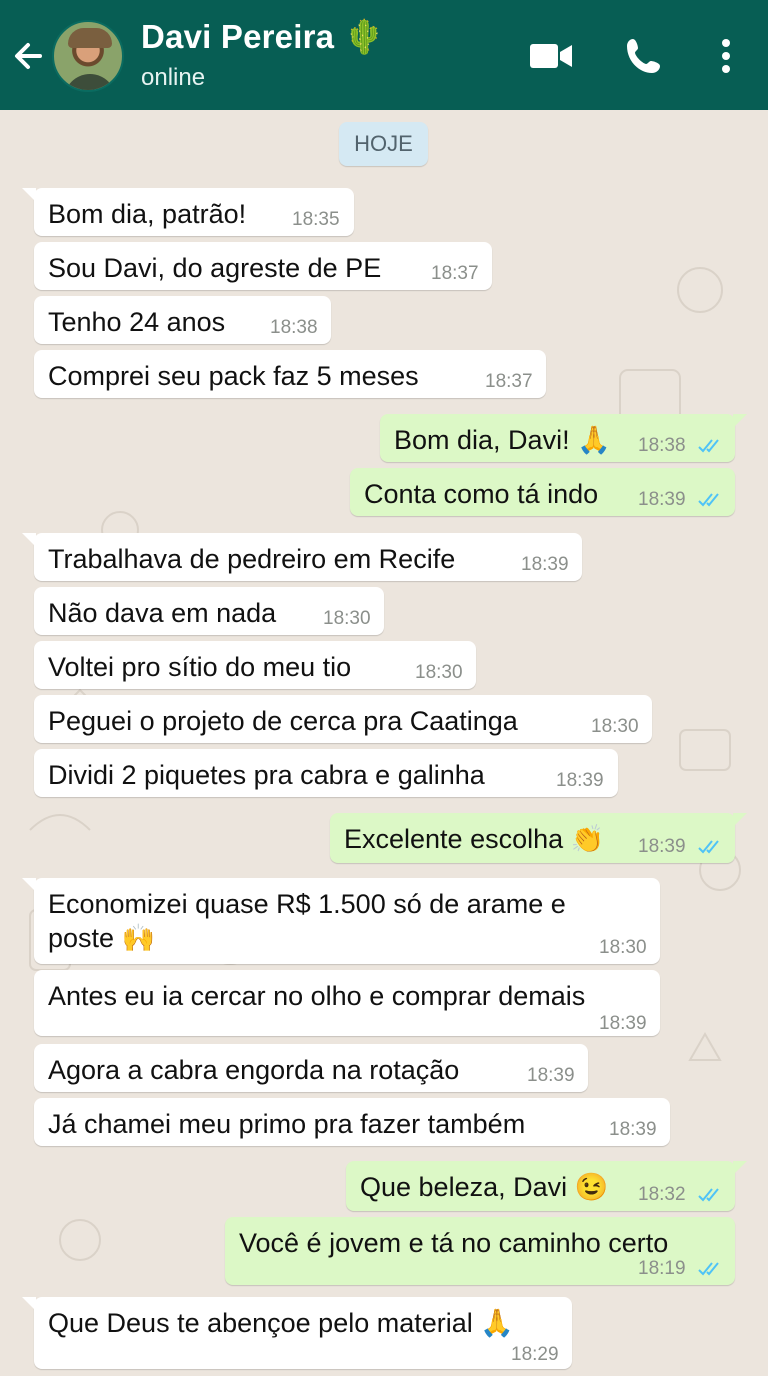 The width and height of the screenshot is (768, 1376). What do you see at coordinates (252, 559) in the screenshot?
I see `message-text: Trabalhava de pedreiro em Recife` at bounding box center [252, 559].